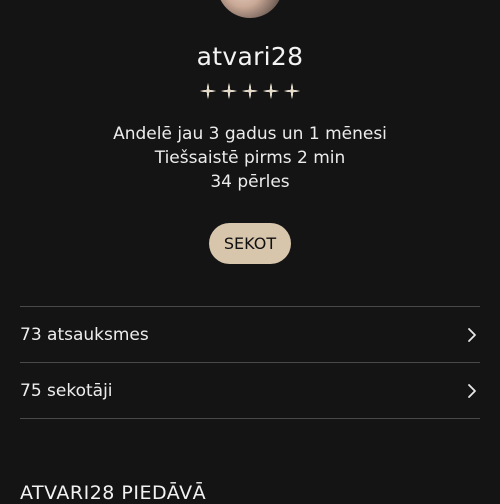 Image resolution: width=500 pixels, height=504 pixels. What do you see at coordinates (250, 134) in the screenshot?
I see `member-since-text: Andelē jau 3 gadus un 1 mēnesi` at bounding box center [250, 134].